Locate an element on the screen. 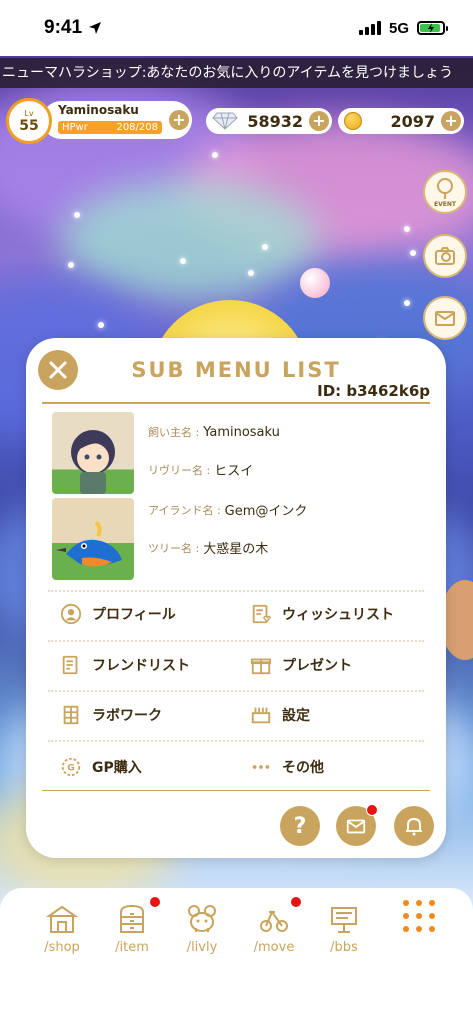 The height and width of the screenshot is (1024, 473). coin-counter: 2097 + is located at coordinates (401, 121).